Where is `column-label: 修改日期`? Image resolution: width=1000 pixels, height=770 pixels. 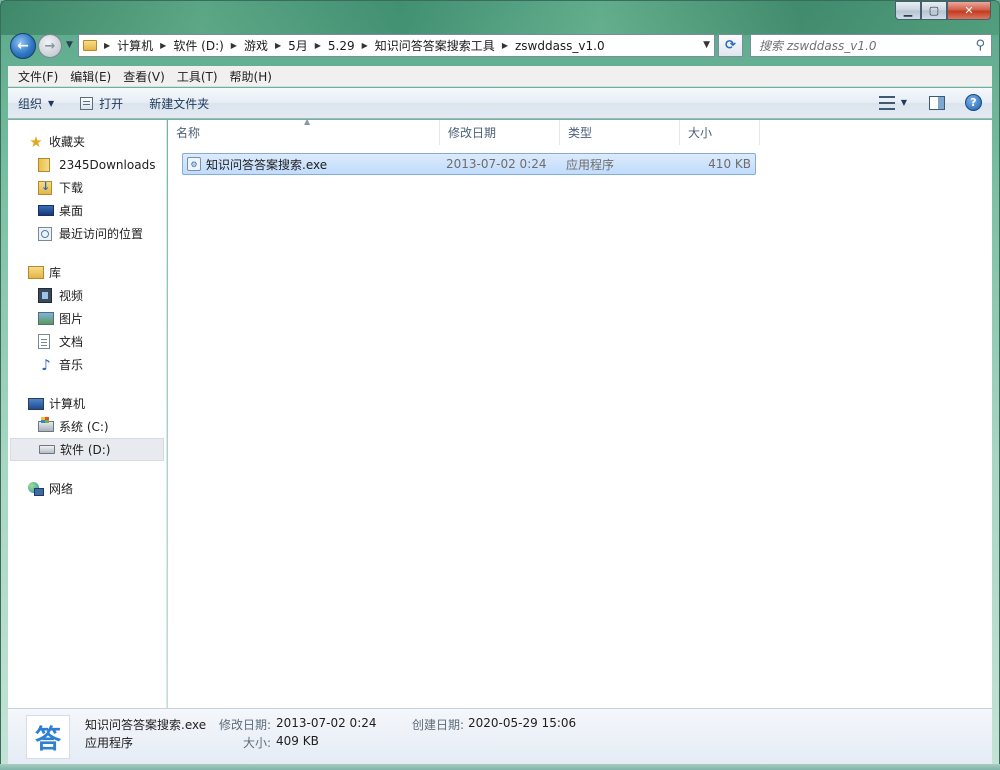 column-label: 修改日期 is located at coordinates (472, 133).